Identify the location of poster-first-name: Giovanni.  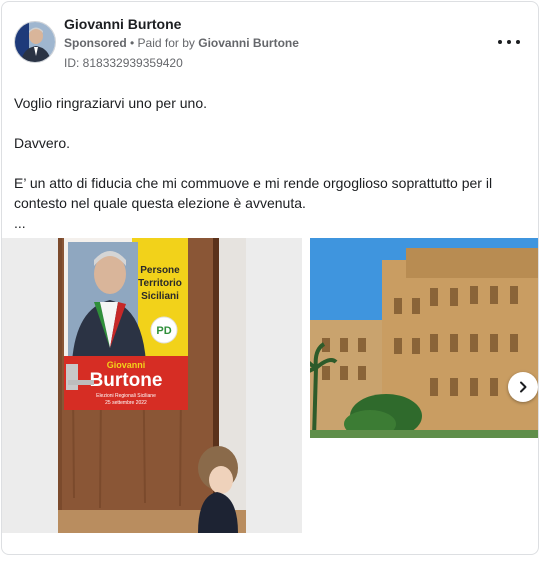
(126, 365).